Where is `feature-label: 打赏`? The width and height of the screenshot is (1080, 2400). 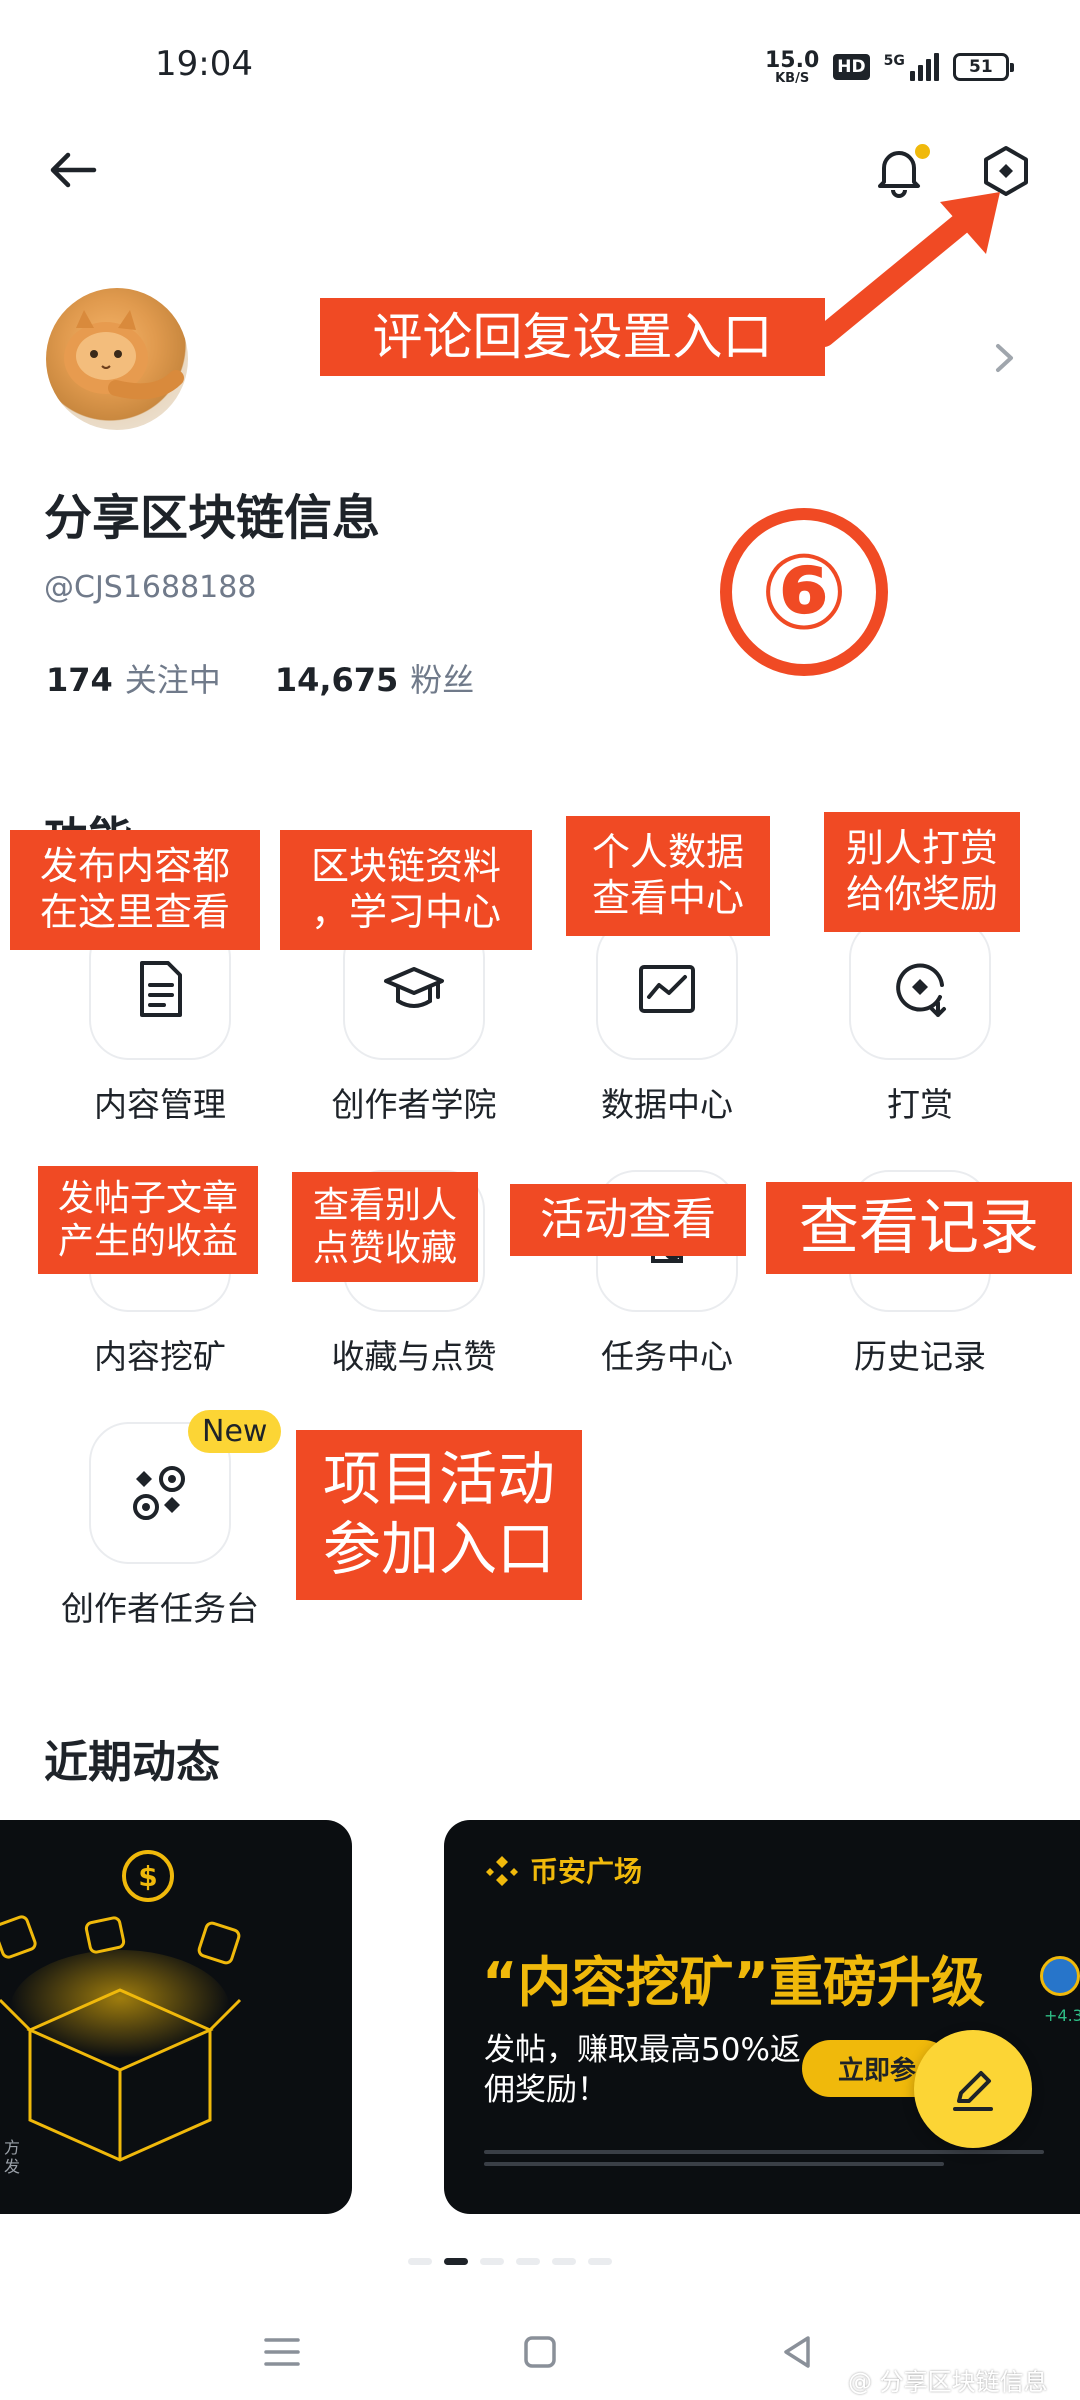 feature-label: 打赏 is located at coordinates (920, 1104).